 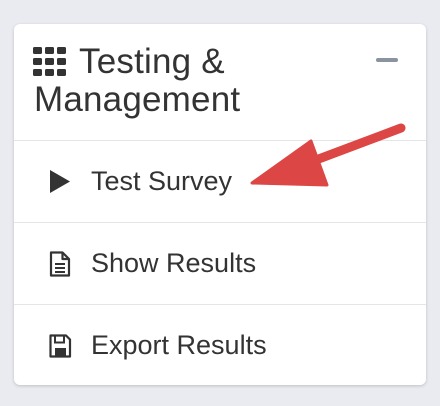 I want to click on floppy-disk-icon, so click(x=60, y=346).